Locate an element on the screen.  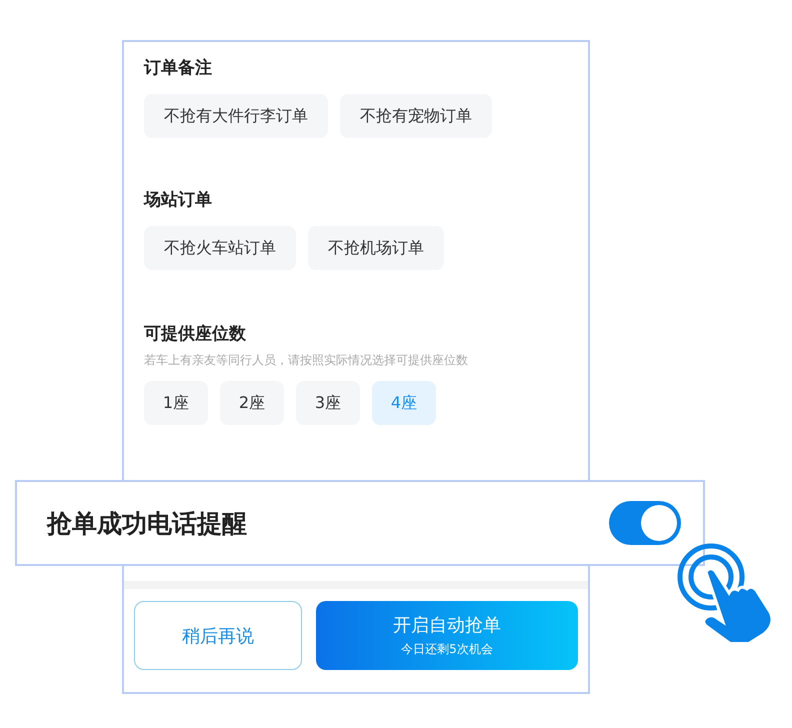
option-chip: 2座 is located at coordinates (252, 403).